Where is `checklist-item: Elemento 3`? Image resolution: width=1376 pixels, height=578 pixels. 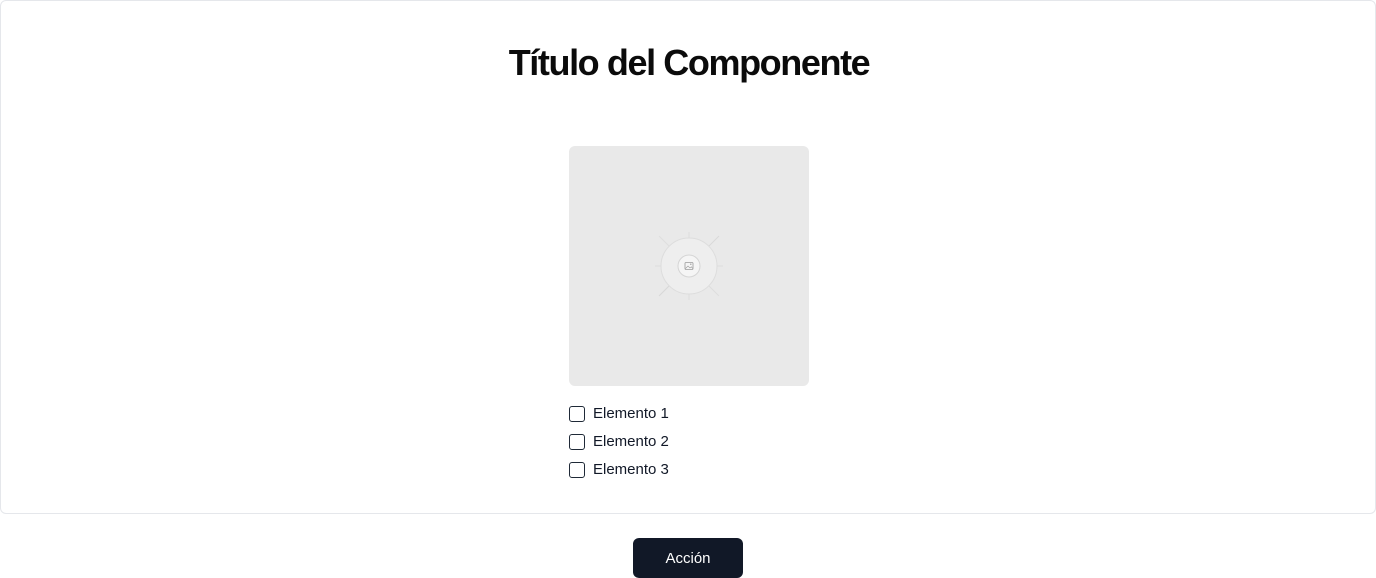
checklist-item: Elemento 3 is located at coordinates (619, 470).